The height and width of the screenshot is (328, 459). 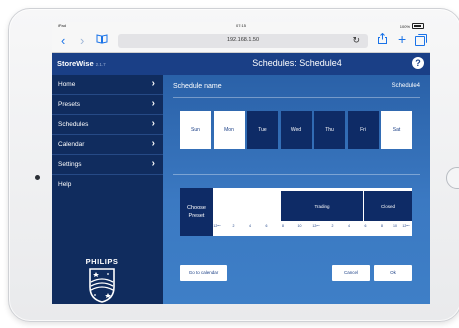 What do you see at coordinates (418, 26) in the screenshot?
I see `battery-icon` at bounding box center [418, 26].